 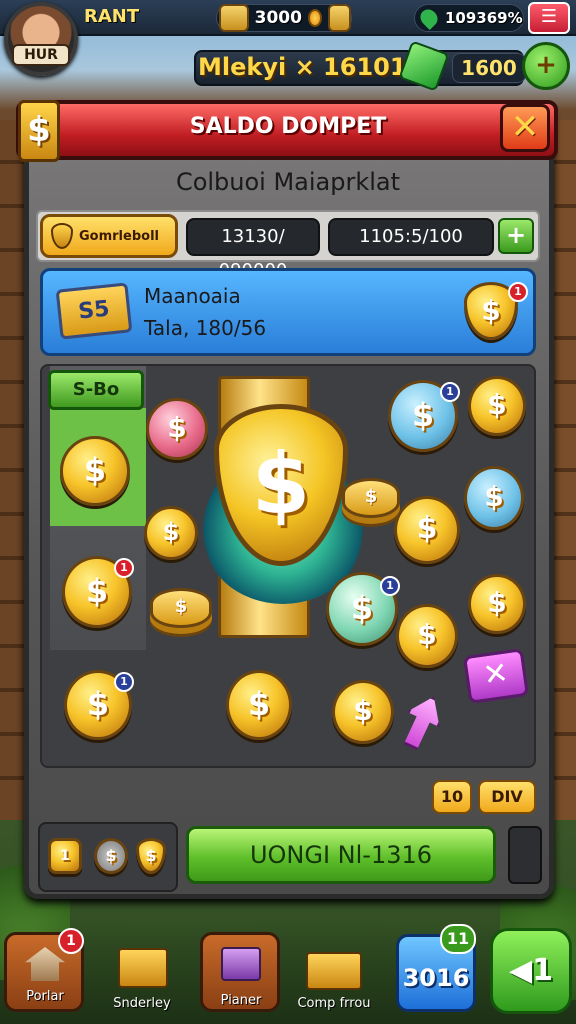 I want to click on flag-menu-button: ☰, so click(x=549, y=18).